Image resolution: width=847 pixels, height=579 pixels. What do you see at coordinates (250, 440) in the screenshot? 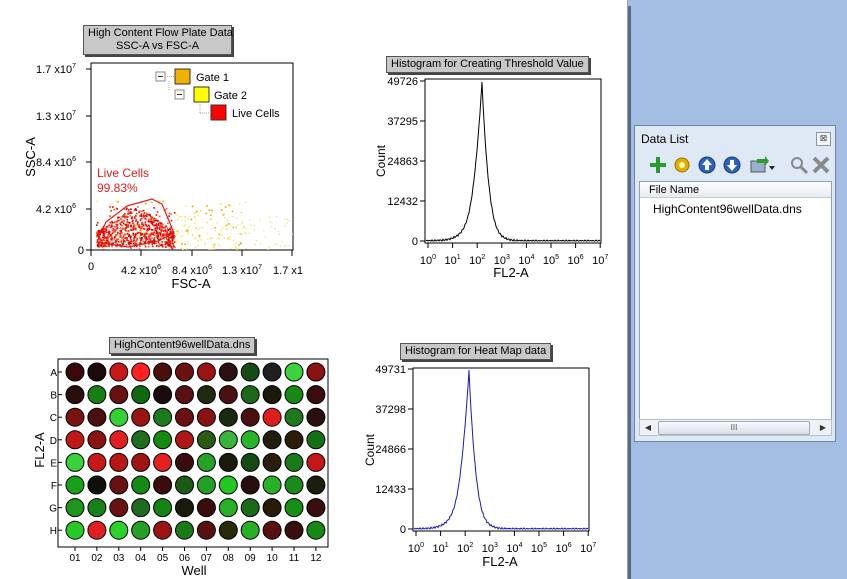
I see `well-D09` at bounding box center [250, 440].